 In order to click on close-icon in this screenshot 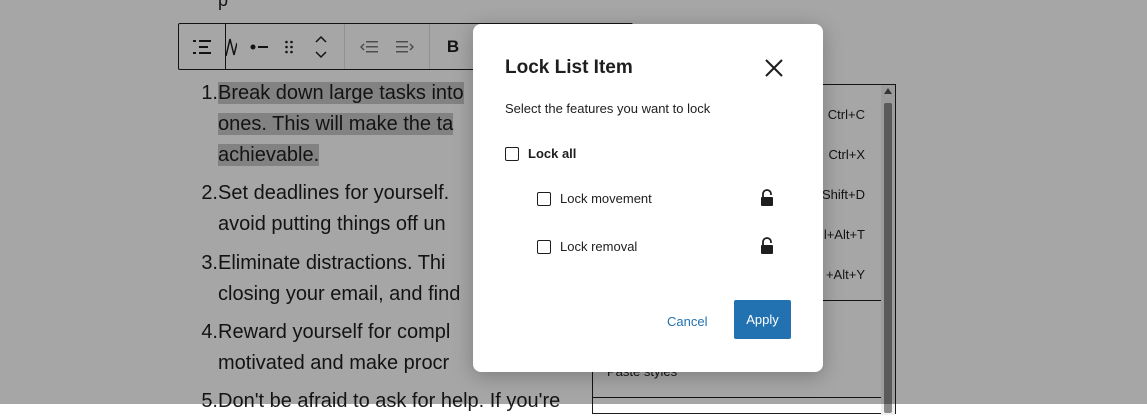, I will do `click(774, 68)`.